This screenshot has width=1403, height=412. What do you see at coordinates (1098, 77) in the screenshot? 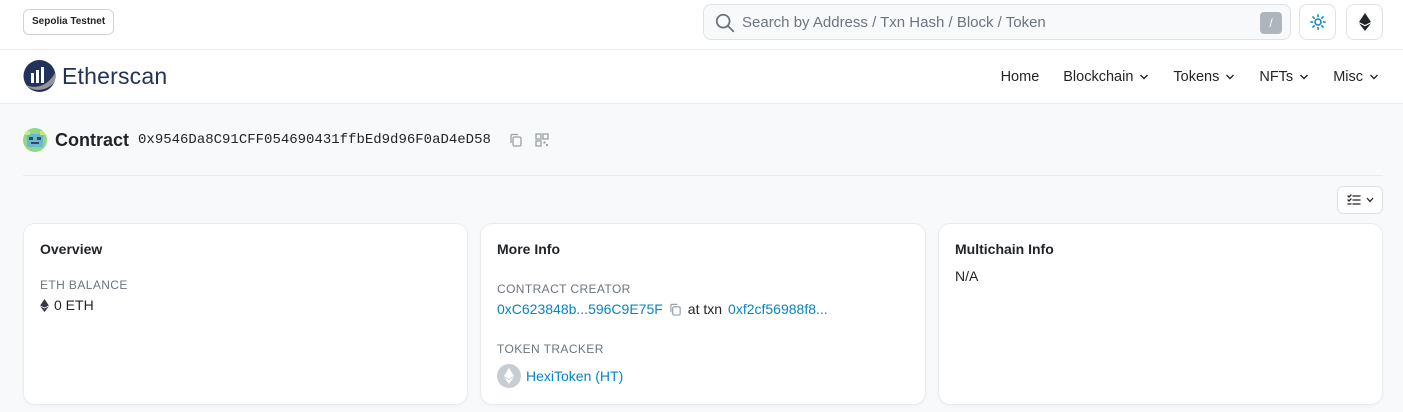
I see `nav-item-label: Blockchain` at bounding box center [1098, 77].